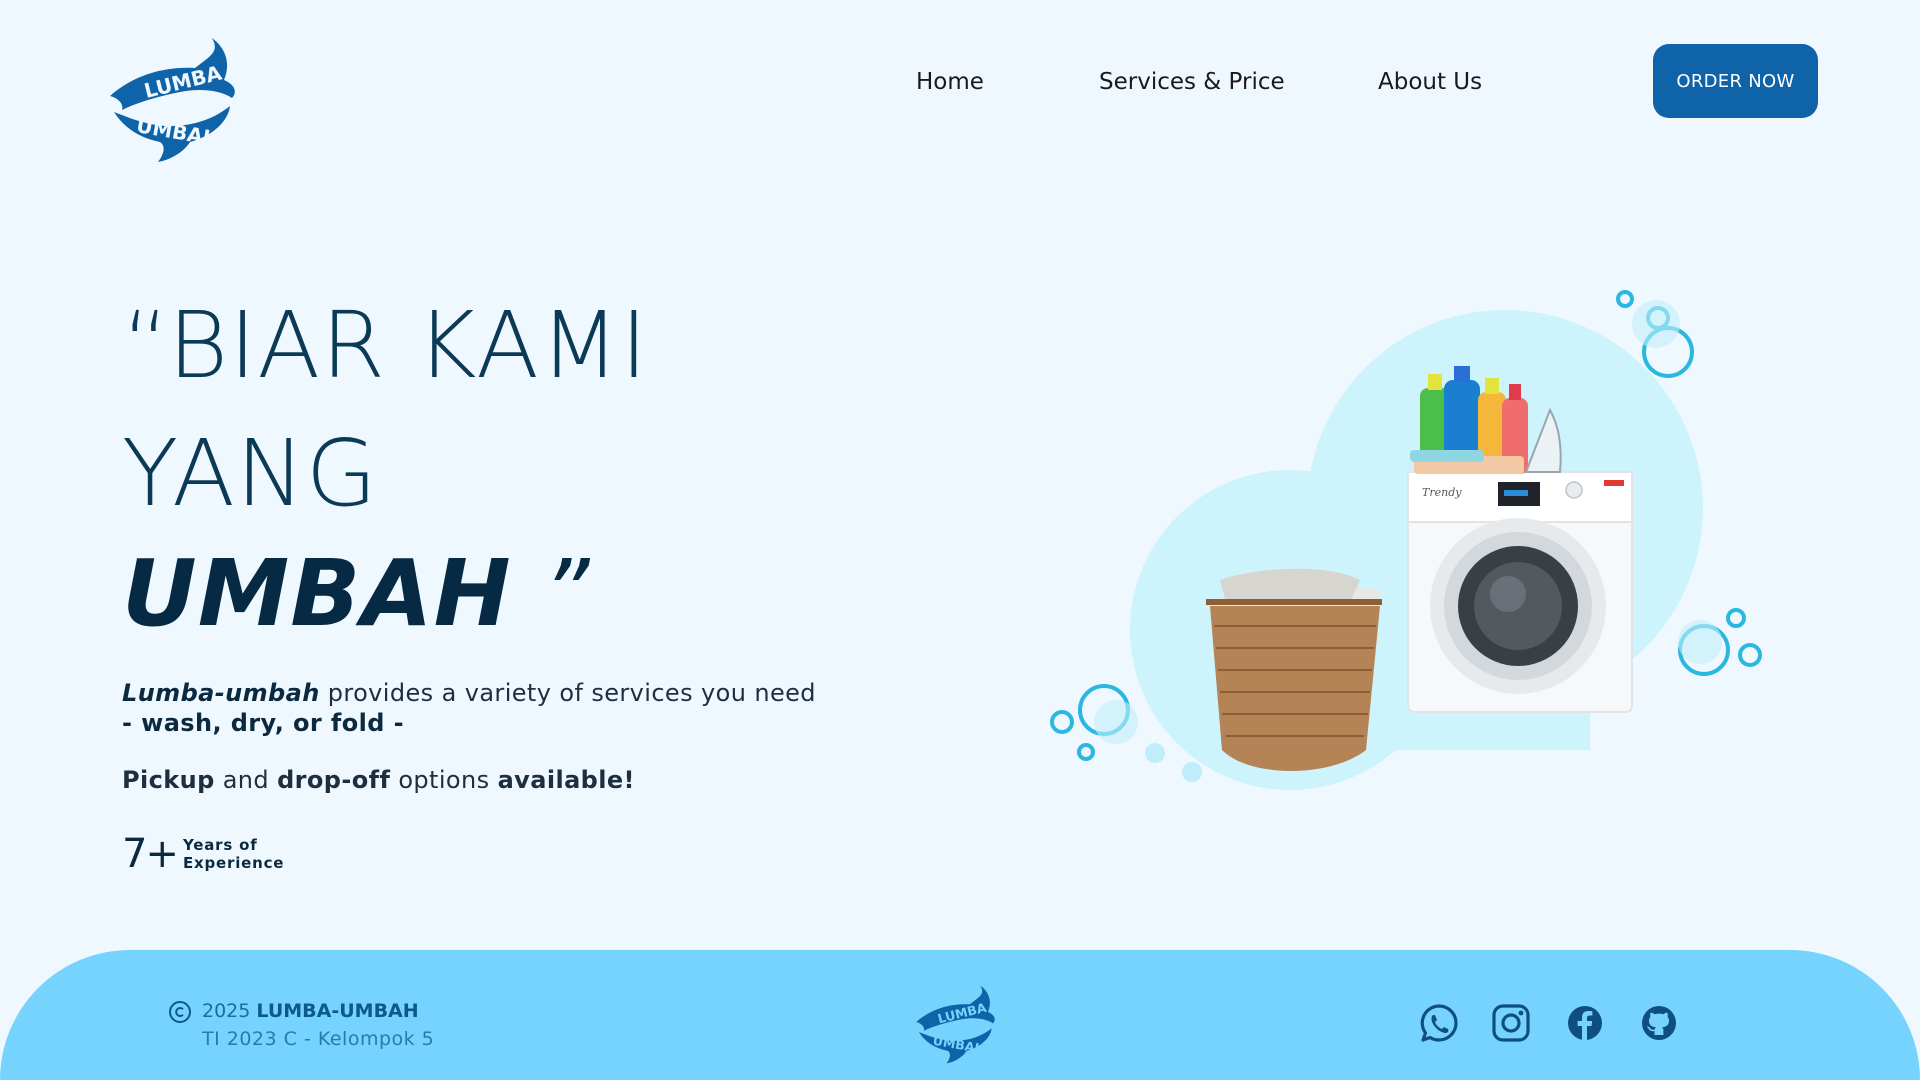 The image size is (1920, 1080). Describe the element at coordinates (180, 1012) in the screenshot. I see `copyright-icon` at that location.